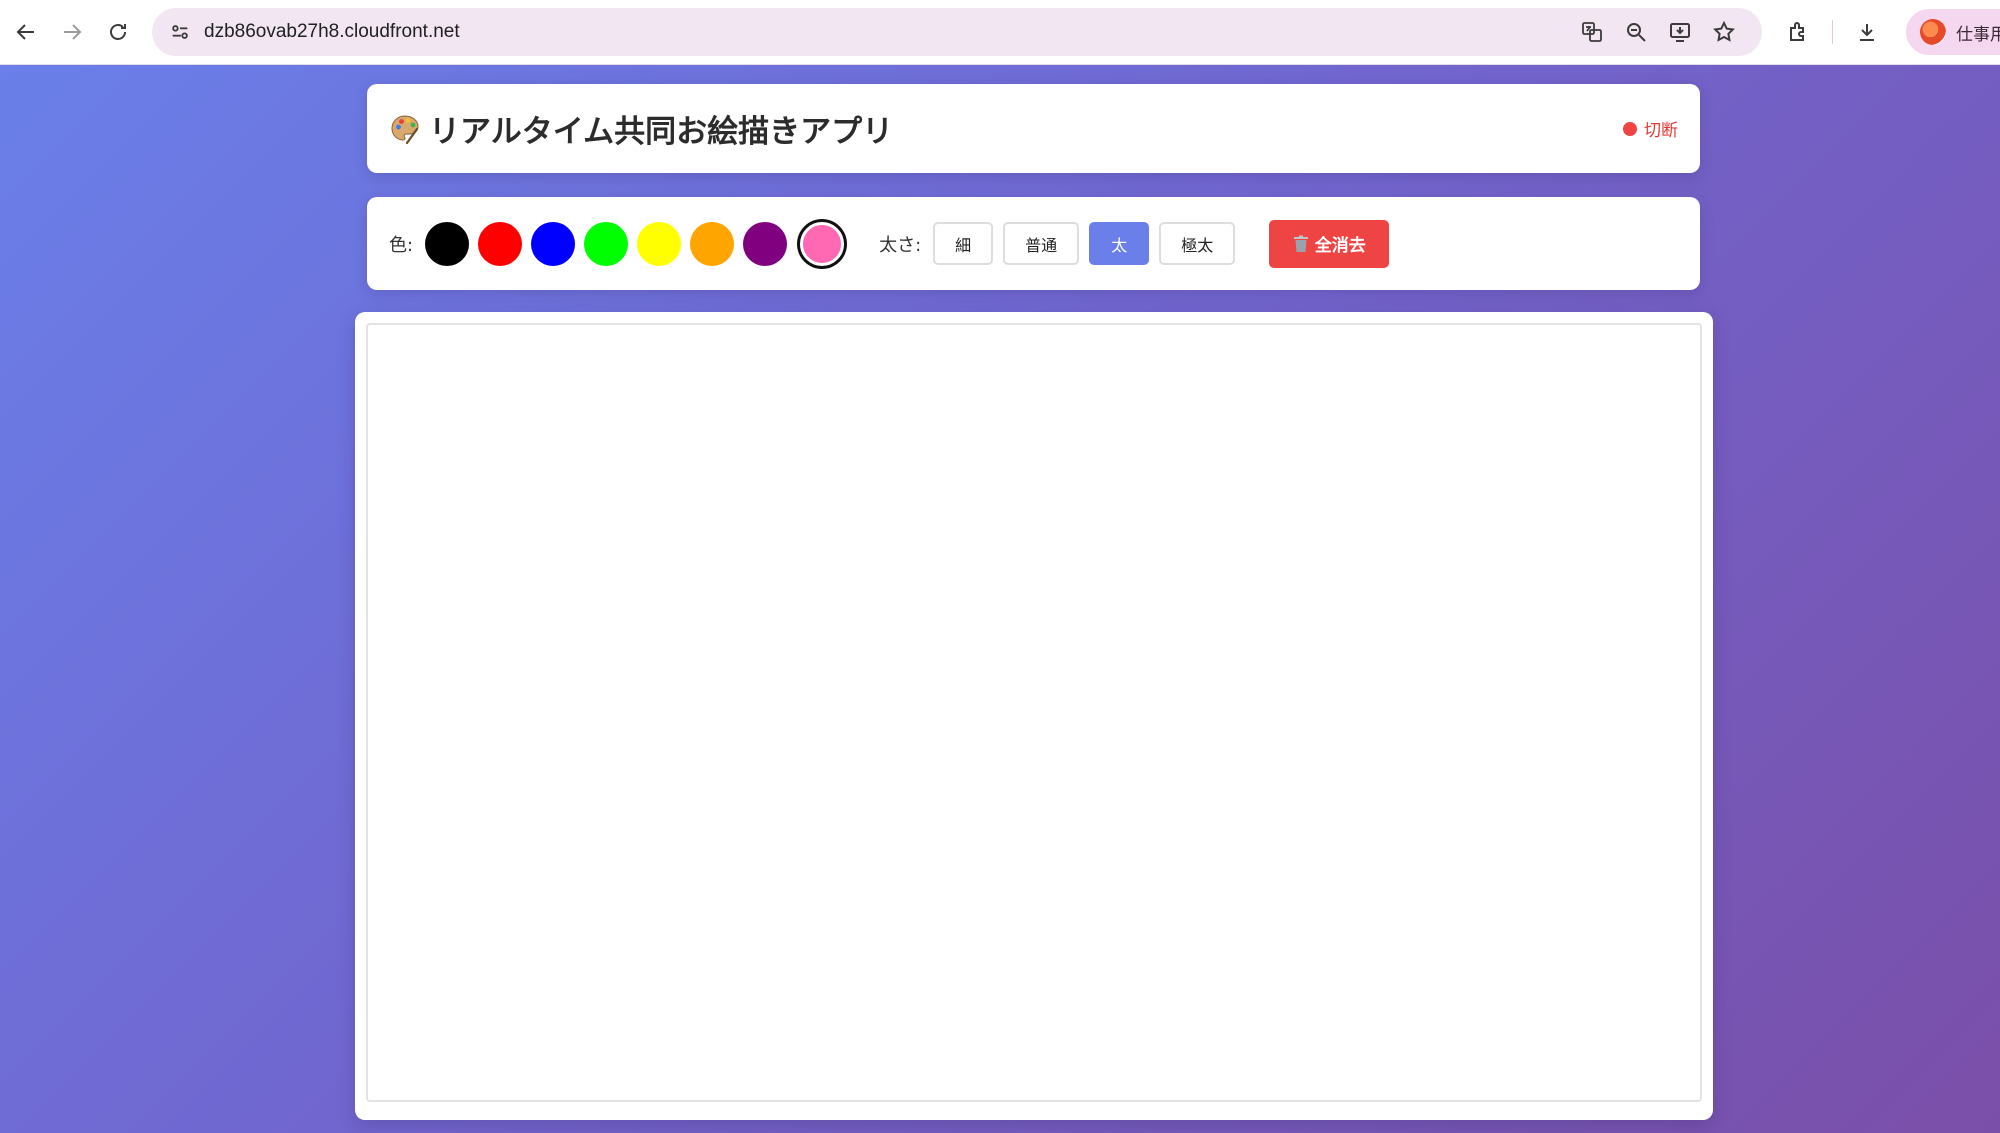  What do you see at coordinates (712, 243) in the screenshot?
I see `color-swatch-orange` at bounding box center [712, 243].